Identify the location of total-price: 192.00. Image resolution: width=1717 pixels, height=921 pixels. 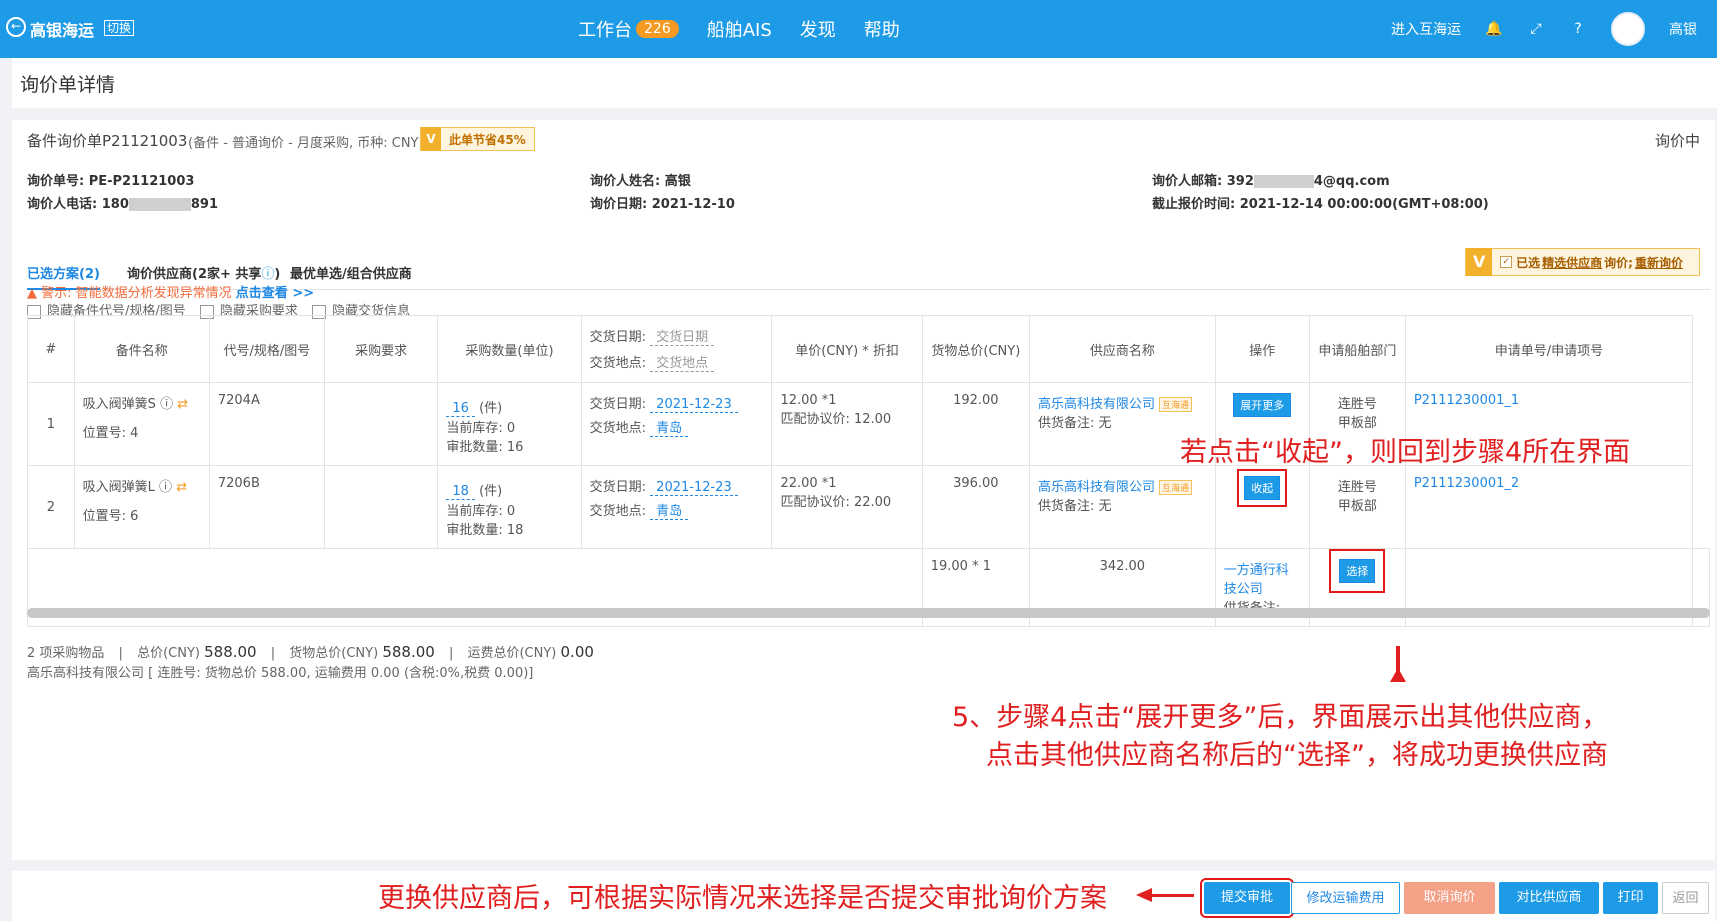
(975, 424).